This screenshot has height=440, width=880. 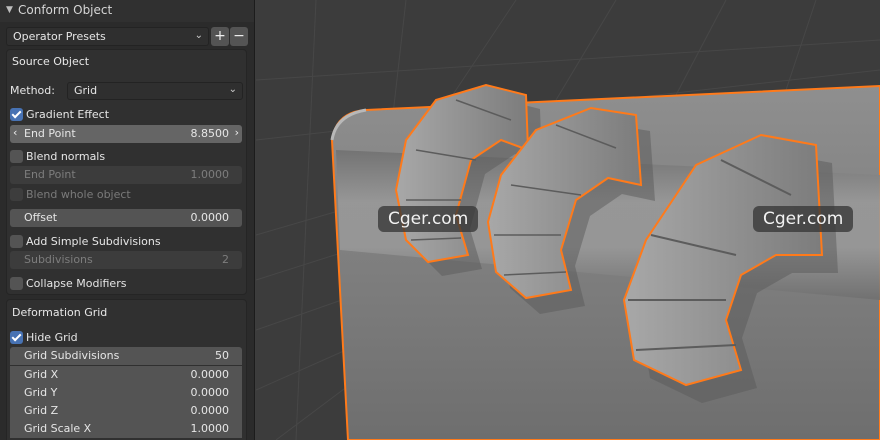 I want to click on add-simple-subdivisions-row: Add Simple Subdivisions, so click(x=126, y=242).